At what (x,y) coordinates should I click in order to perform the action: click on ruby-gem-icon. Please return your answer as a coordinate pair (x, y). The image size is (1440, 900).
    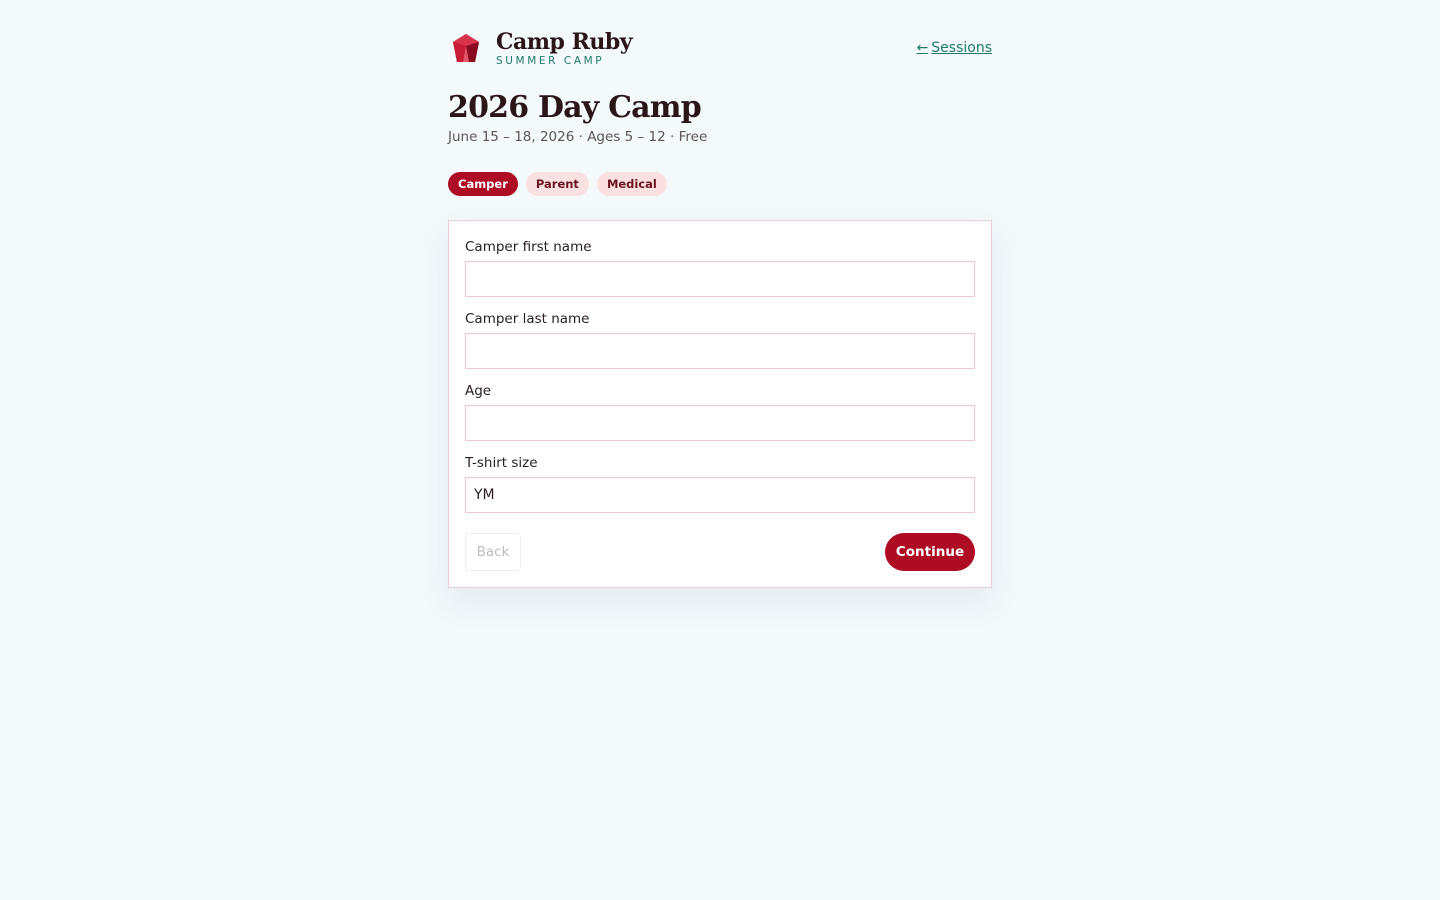
    Looking at the image, I should click on (466, 48).